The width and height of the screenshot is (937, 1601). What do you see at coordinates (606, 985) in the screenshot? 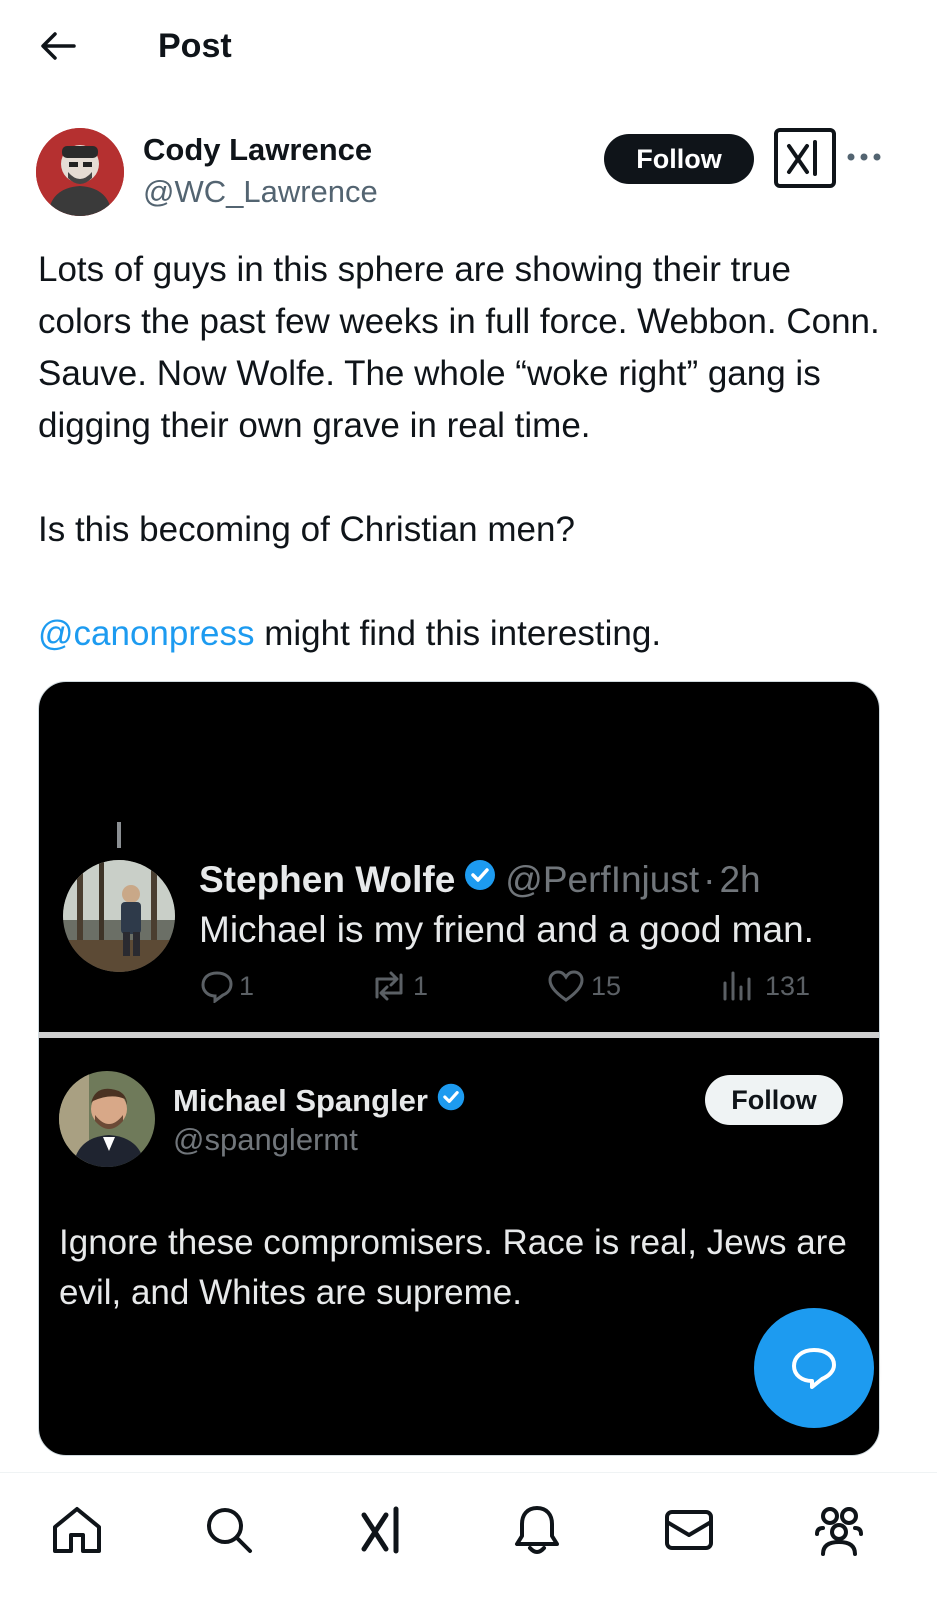
I see `like-count-text: 15` at bounding box center [606, 985].